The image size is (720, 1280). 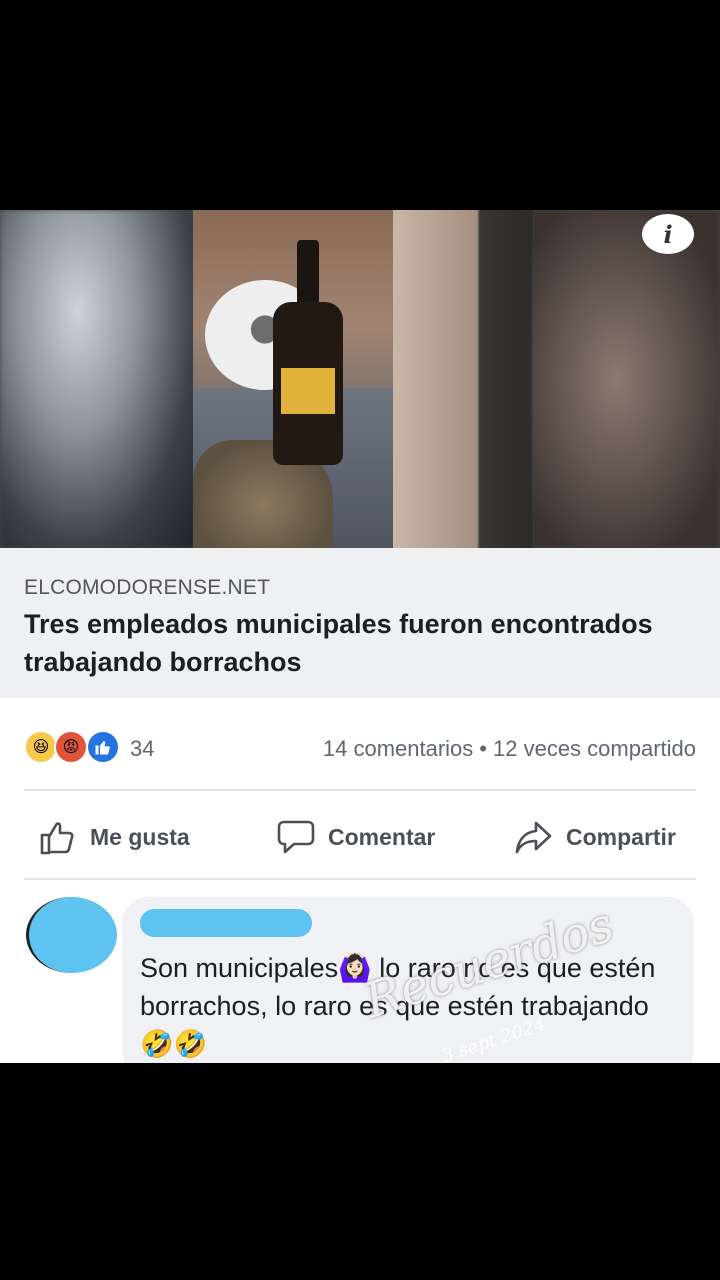 I want to click on post-actions: Me gusta Comentar Compartir, so click(x=360, y=837).